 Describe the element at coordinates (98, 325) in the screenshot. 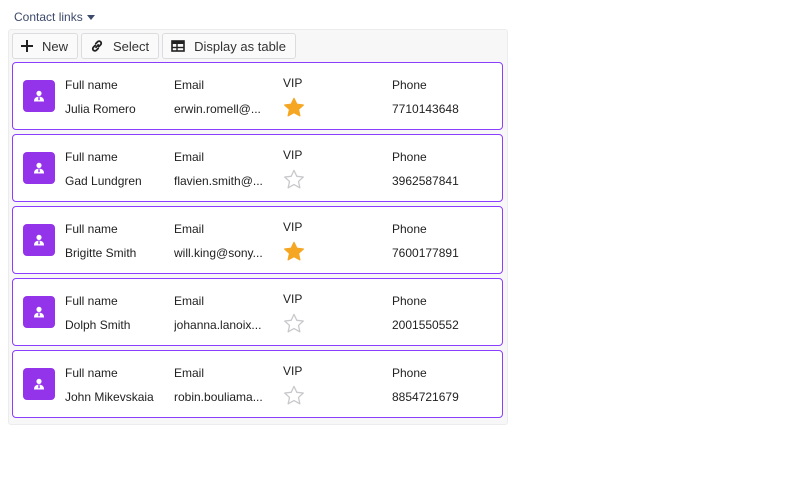

I see `name-value: Dolph Smith` at that location.